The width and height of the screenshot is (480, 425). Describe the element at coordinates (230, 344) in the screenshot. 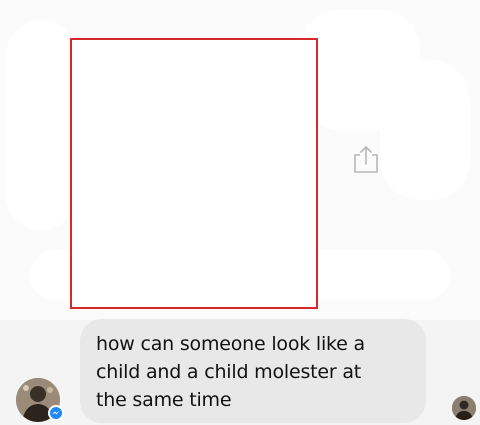

I see `message-line: how can someone look like a` at that location.